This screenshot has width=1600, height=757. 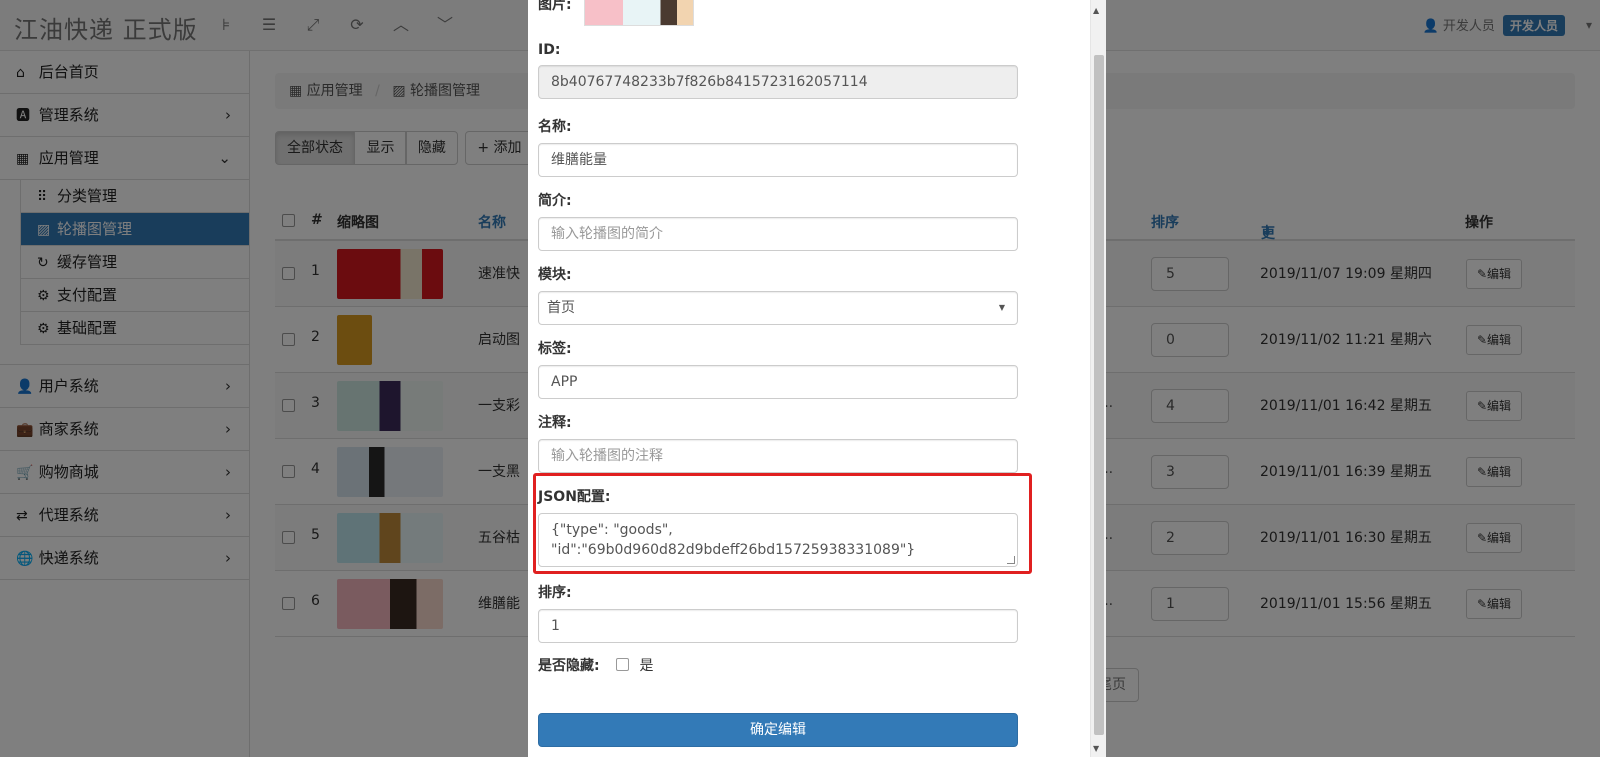 What do you see at coordinates (778, 626) in the screenshot?
I see `sort-input: 1` at bounding box center [778, 626].